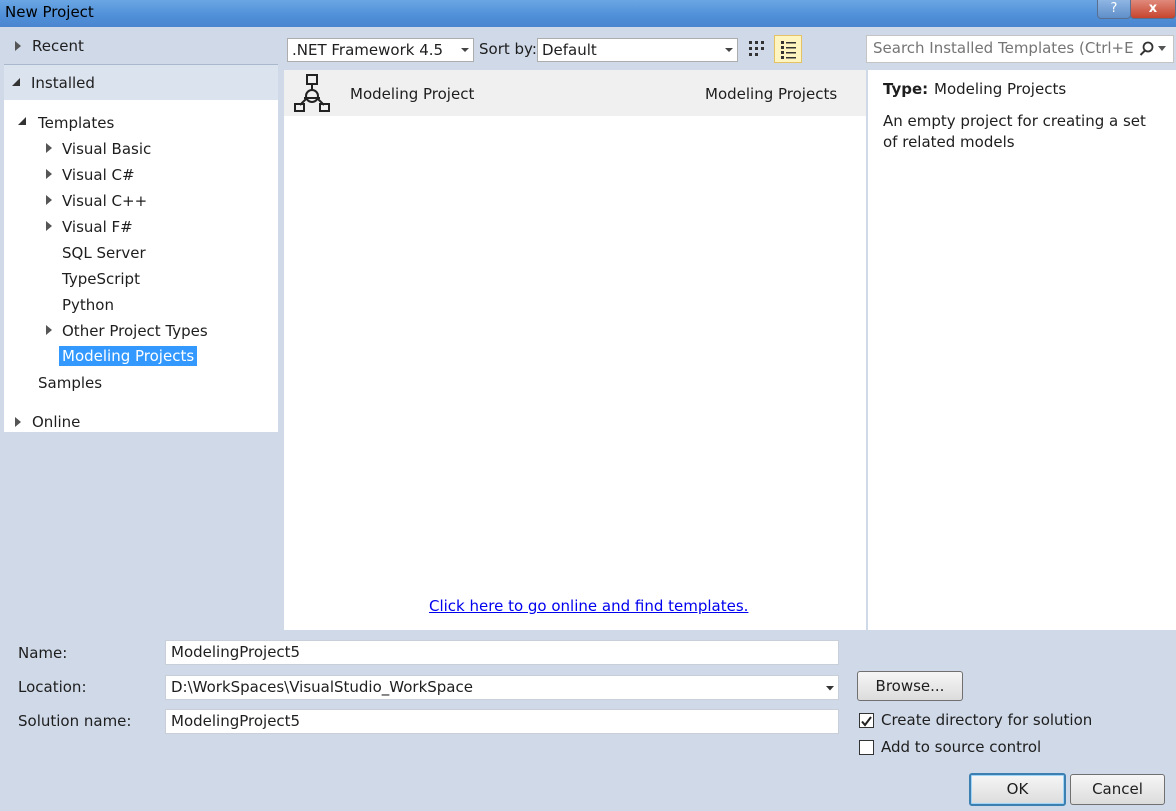  I want to click on sort-by-label: Sort by:, so click(508, 49).